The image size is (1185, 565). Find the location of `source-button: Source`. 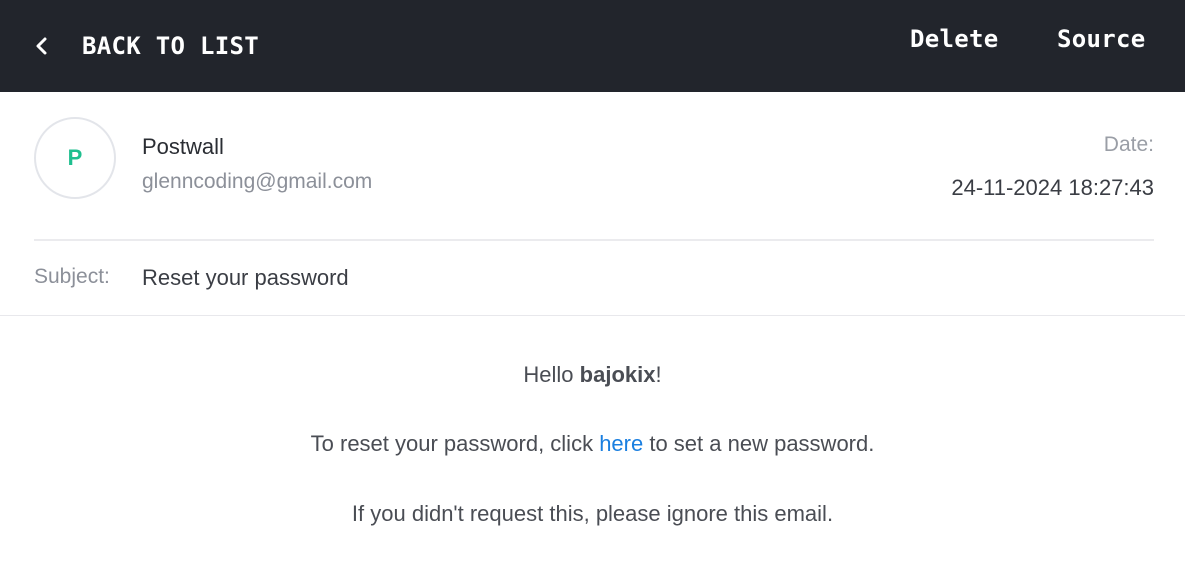

source-button: Source is located at coordinates (1101, 46).